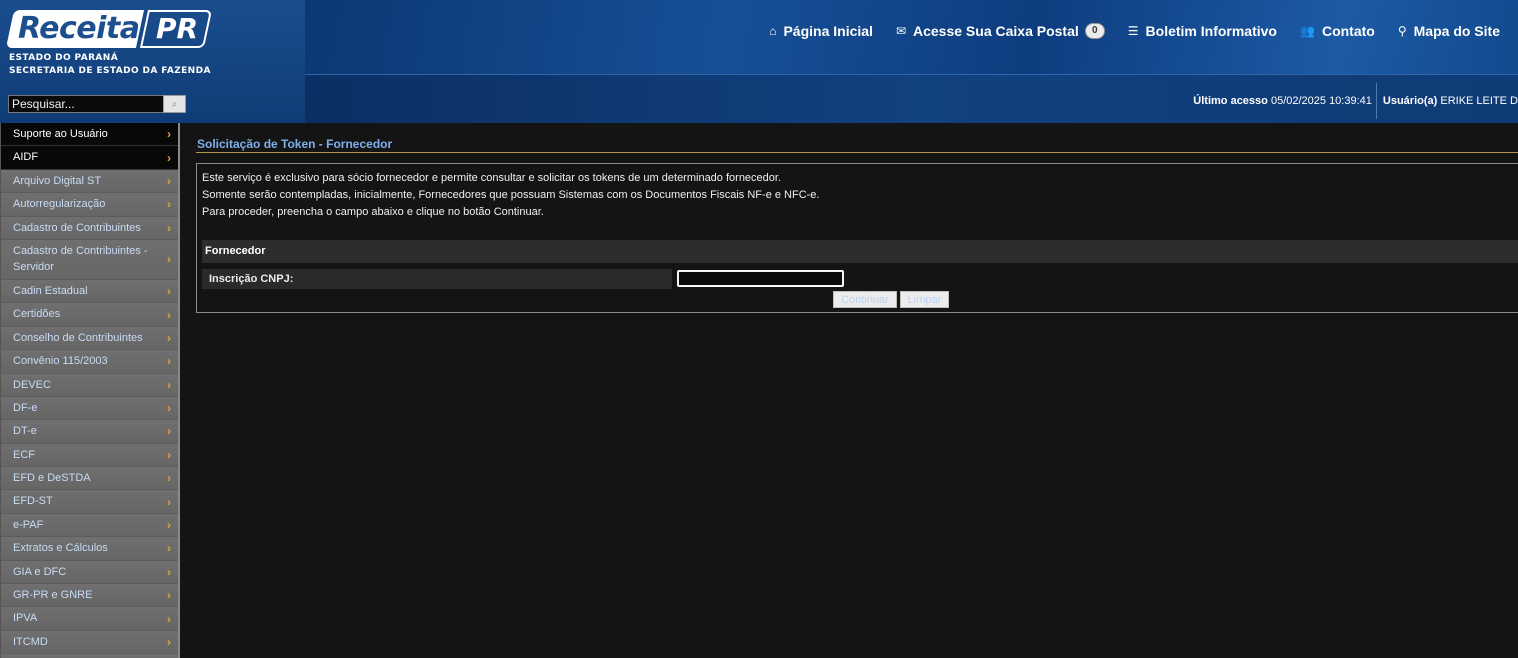 The height and width of the screenshot is (658, 1518). What do you see at coordinates (30, 641) in the screenshot?
I see `sidebar-item-label: ITCMD` at bounding box center [30, 641].